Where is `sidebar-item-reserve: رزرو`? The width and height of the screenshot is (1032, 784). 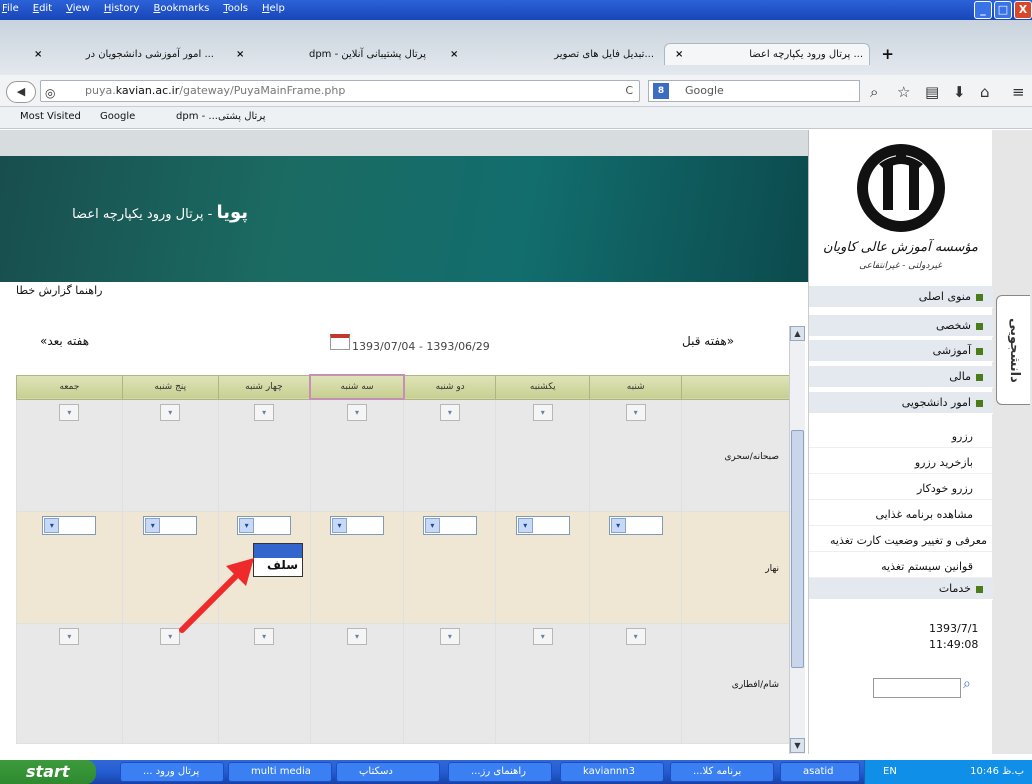
sidebar-item-reserve: رزرو is located at coordinates (901, 437).